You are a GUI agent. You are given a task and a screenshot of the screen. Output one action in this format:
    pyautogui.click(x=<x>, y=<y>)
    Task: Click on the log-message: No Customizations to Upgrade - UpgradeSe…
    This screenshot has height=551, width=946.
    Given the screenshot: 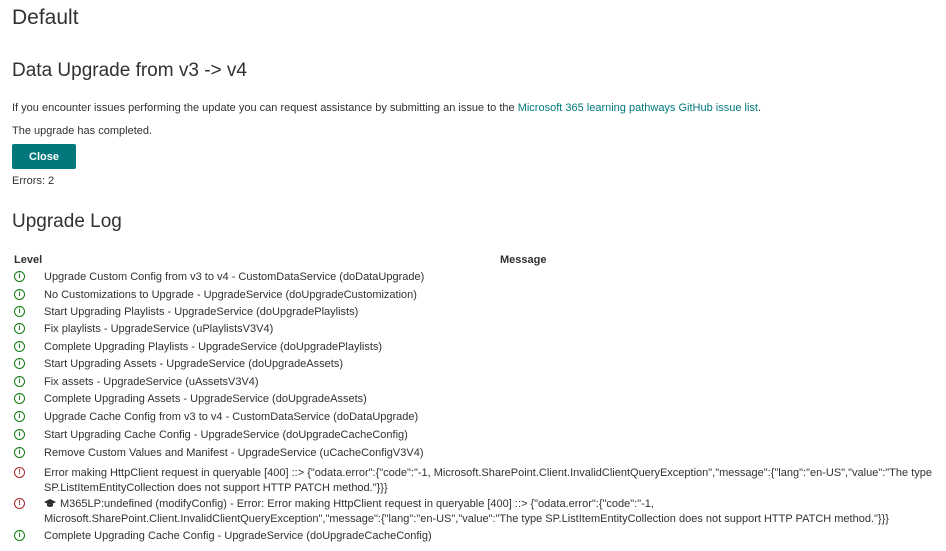 What is the action you would take?
    pyautogui.click(x=230, y=295)
    